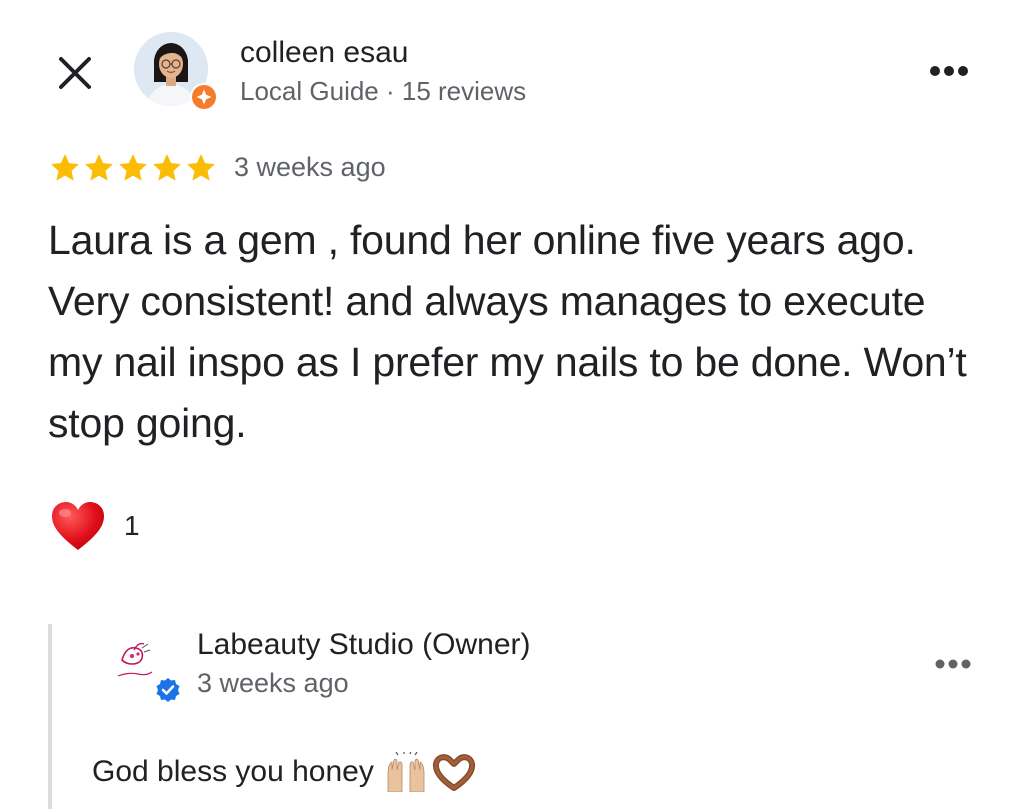 This screenshot has width=1024, height=809. Describe the element at coordinates (310, 167) in the screenshot. I see `review-time: 3 weeks ago` at that location.